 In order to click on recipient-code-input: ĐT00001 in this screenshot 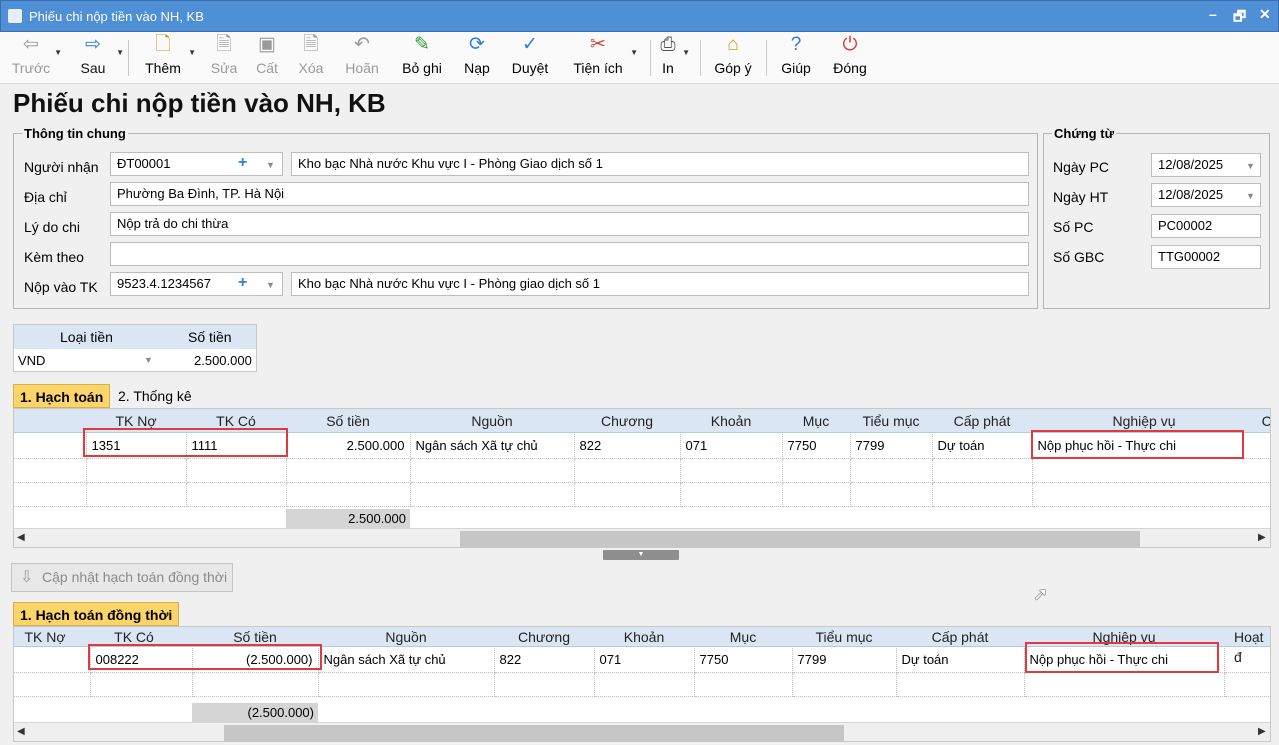, I will do `click(196, 164)`.